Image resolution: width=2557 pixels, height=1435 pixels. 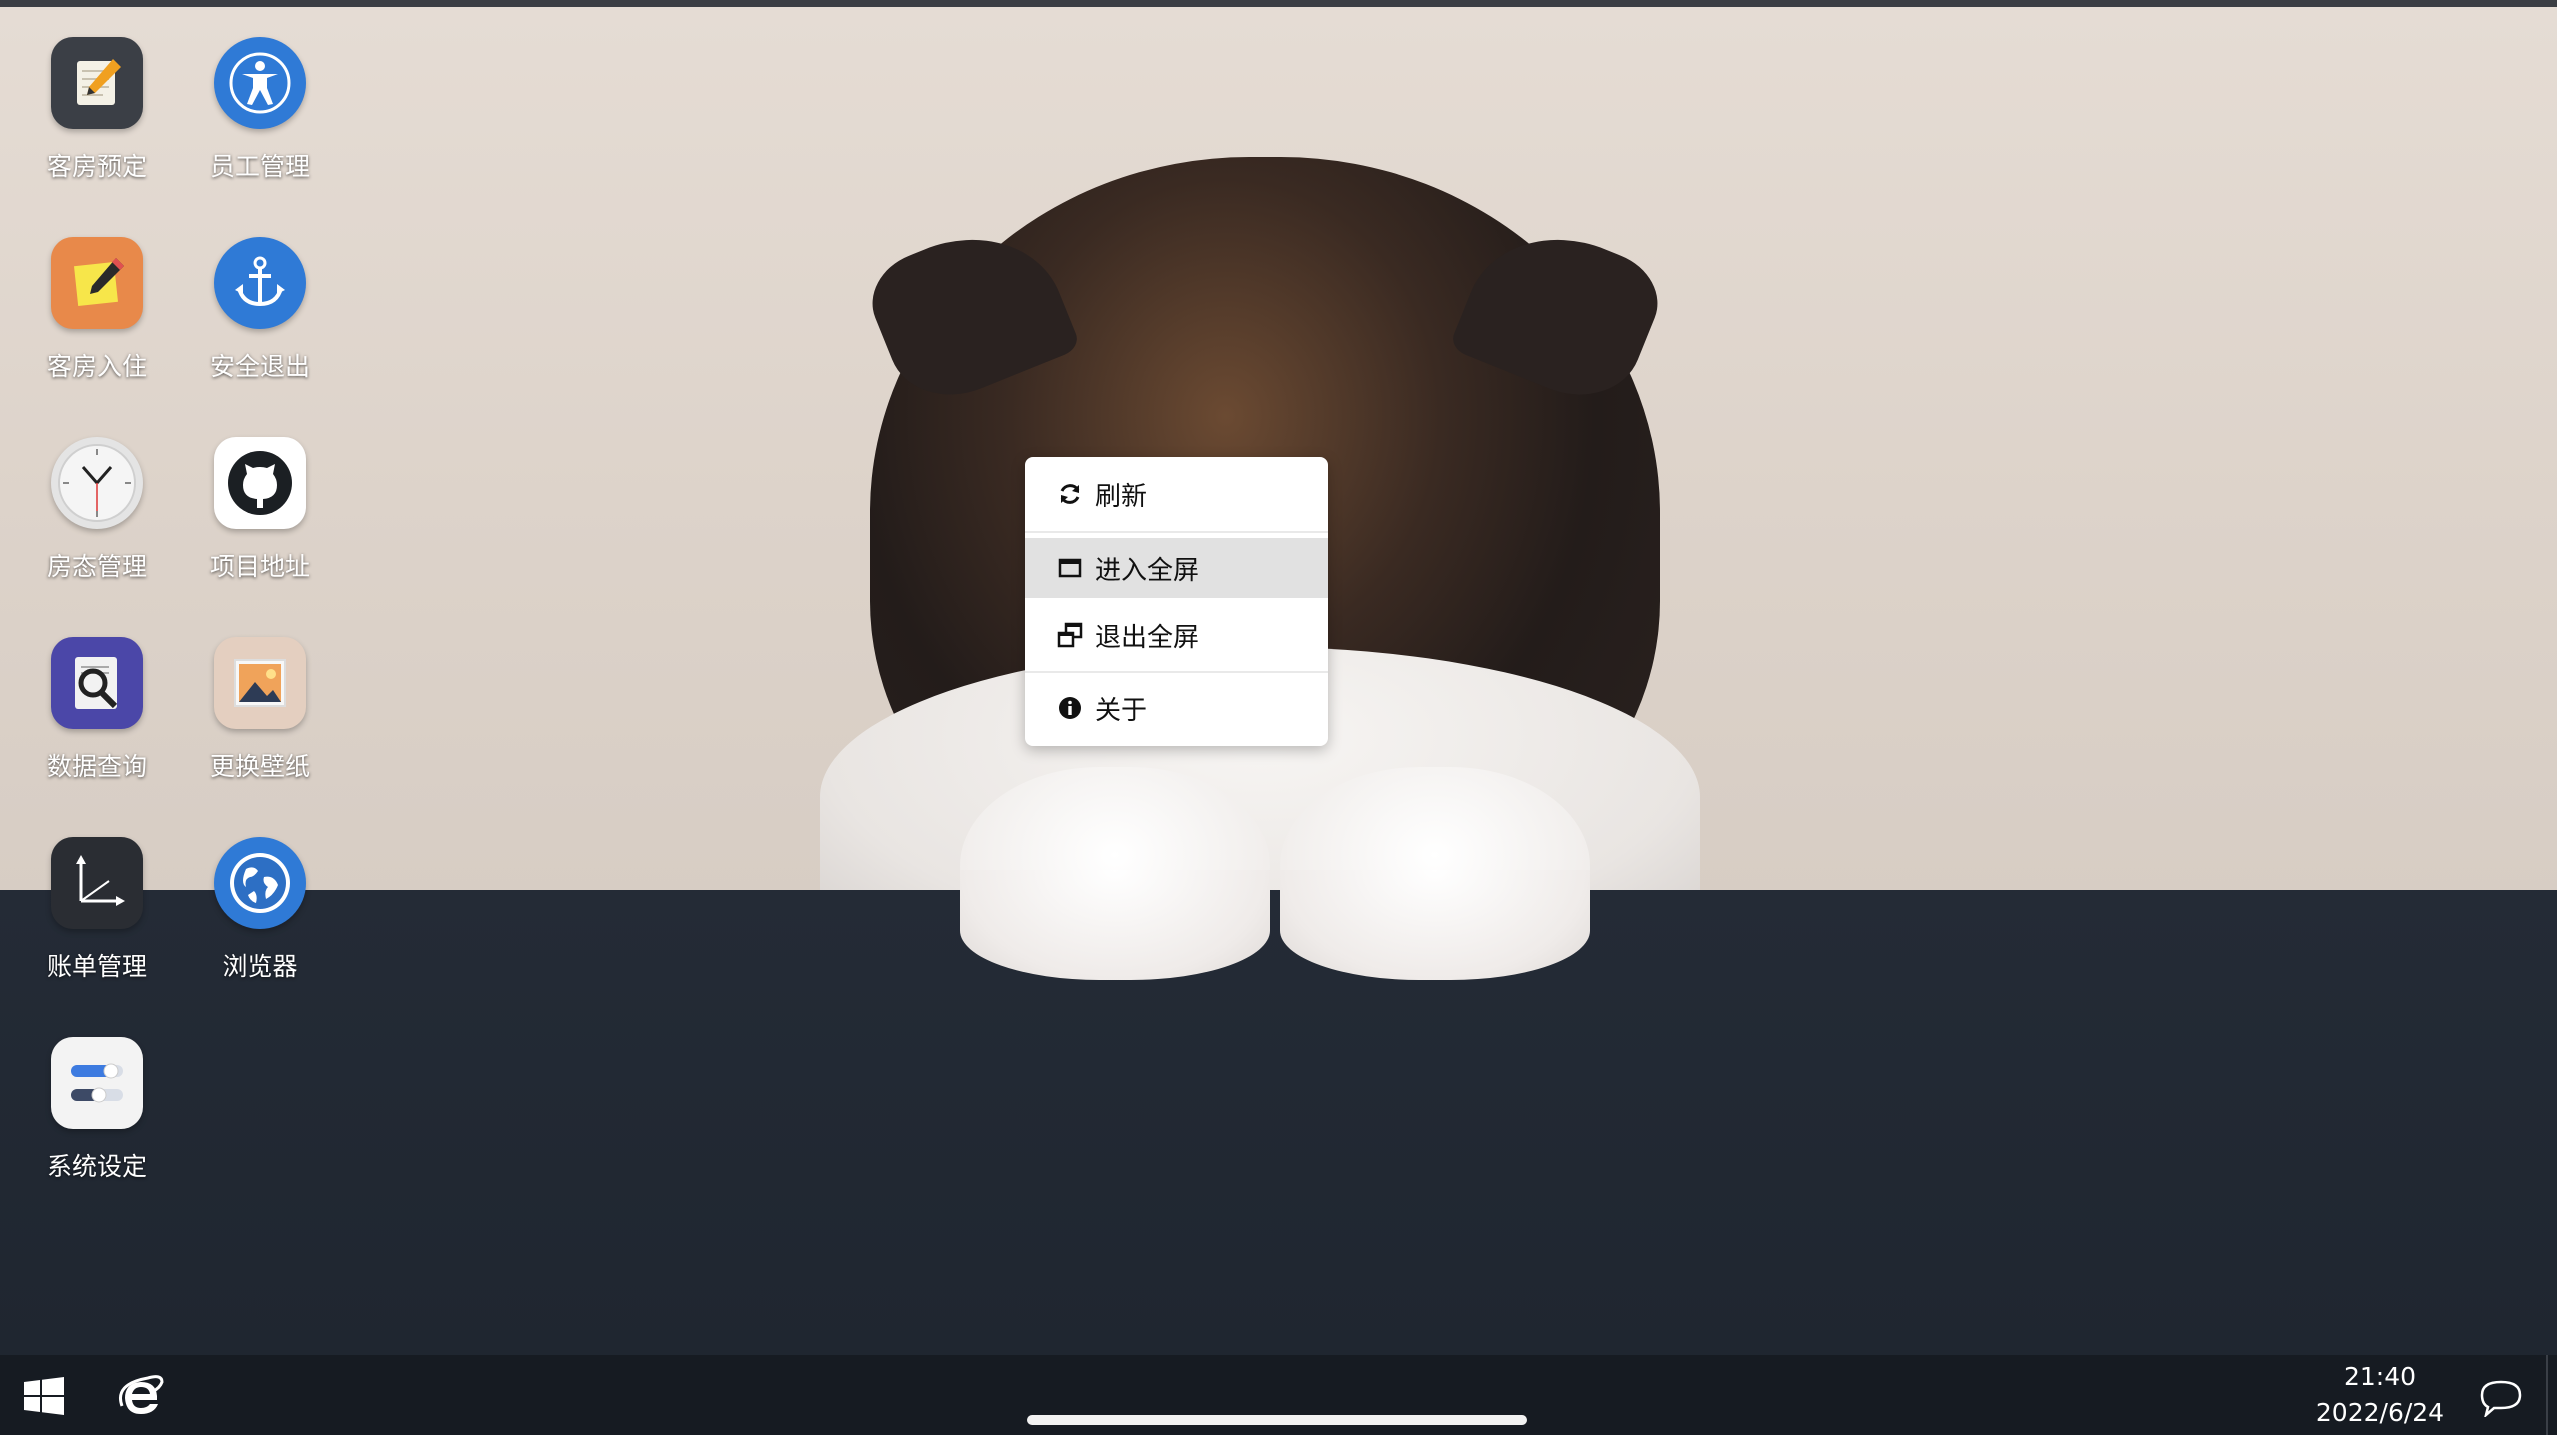 What do you see at coordinates (2380, 1395) in the screenshot?
I see `taskbar-clock: 21:40 2022/6/24` at bounding box center [2380, 1395].